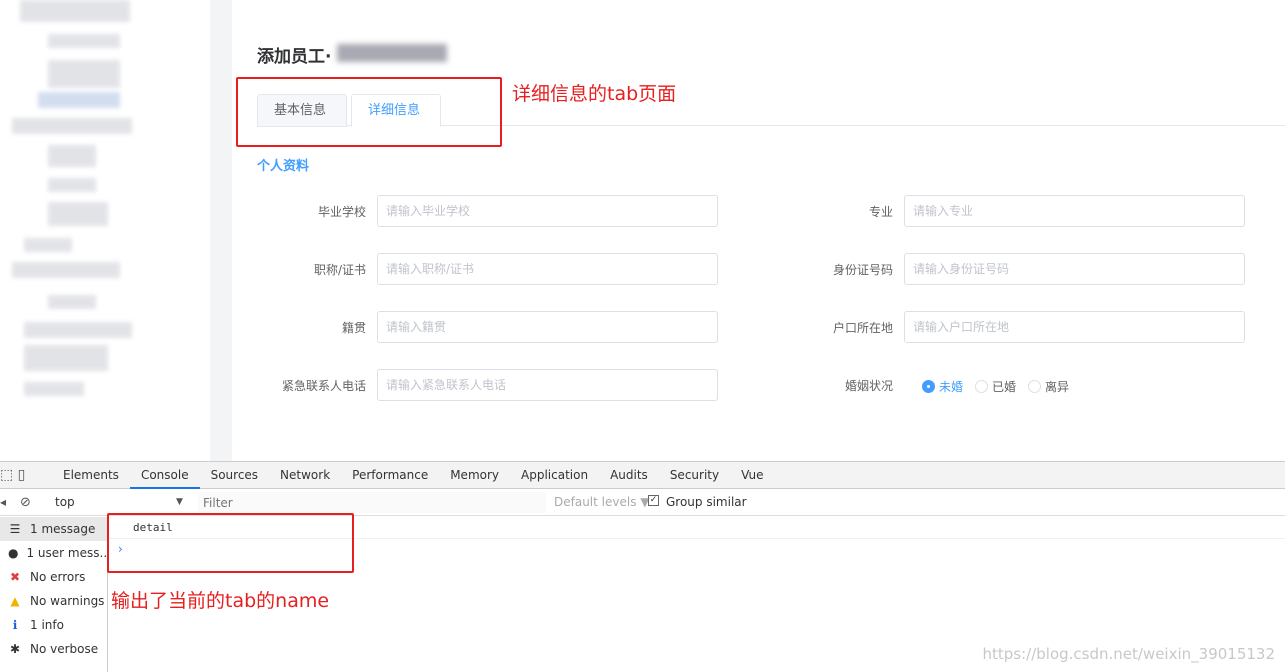  Describe the element at coordinates (547, 269) in the screenshot. I see `title-input` at that location.